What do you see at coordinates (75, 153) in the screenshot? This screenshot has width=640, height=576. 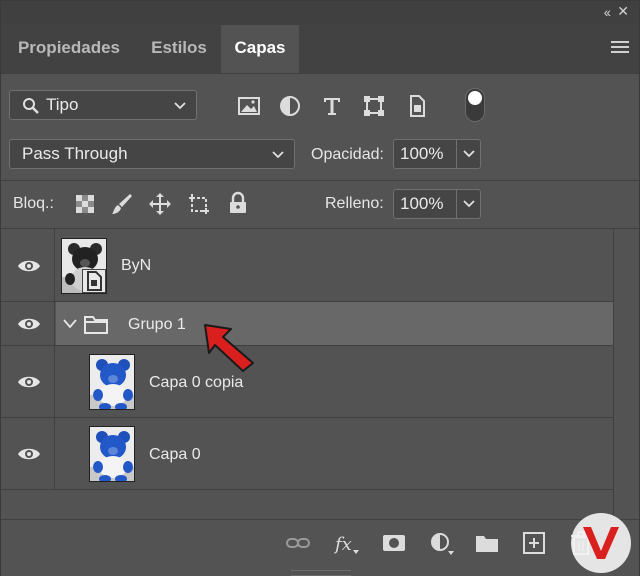 I see `blend-mode-value: Pass Through` at bounding box center [75, 153].